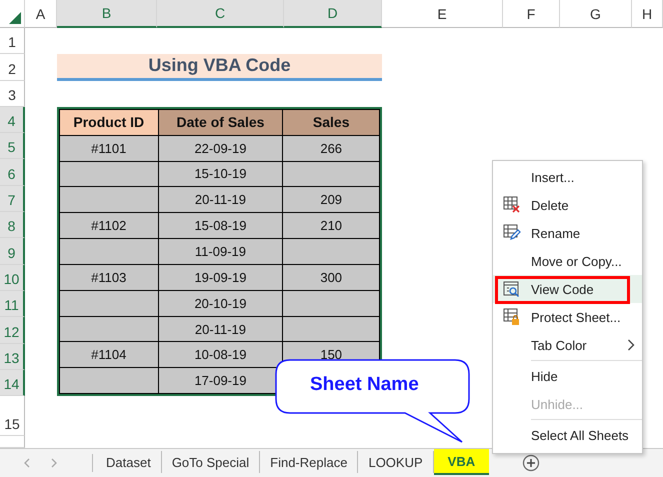  Describe the element at coordinates (647, 14) in the screenshot. I see `column-header: H` at that location.